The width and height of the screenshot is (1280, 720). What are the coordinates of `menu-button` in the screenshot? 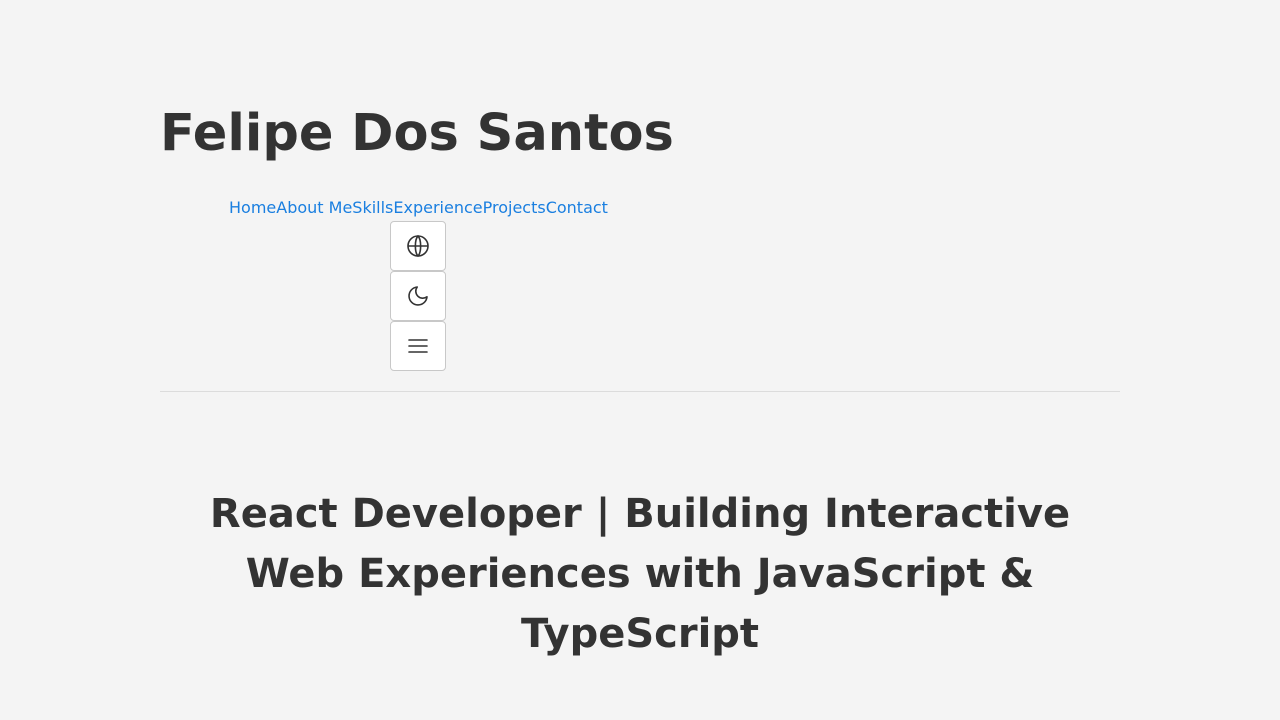 It's located at (418, 346).